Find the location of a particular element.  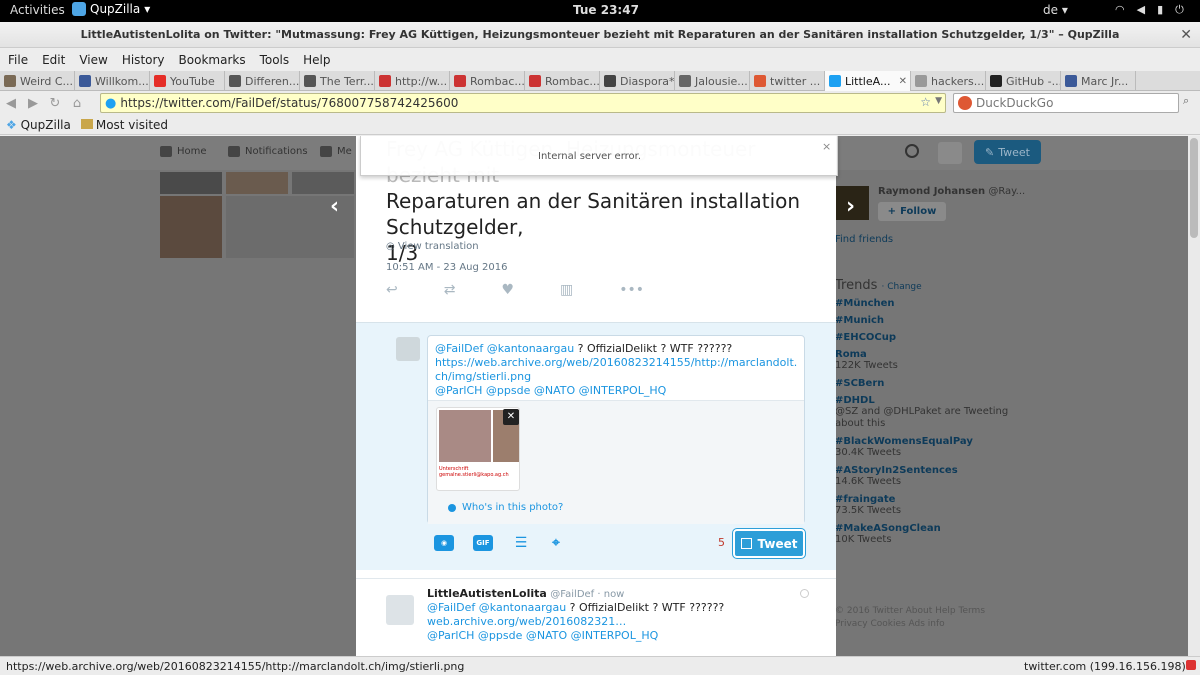

browser-tab: YouTube is located at coordinates (187, 81).